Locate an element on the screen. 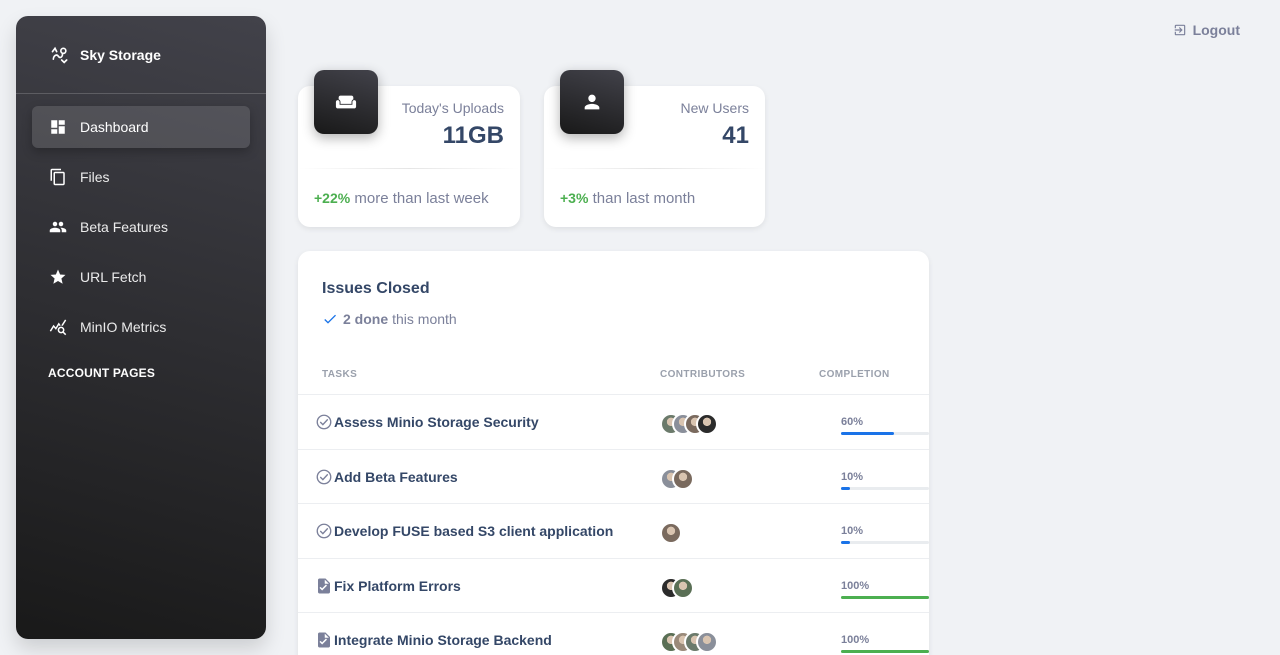  table-row: Add Beta Features 10% is located at coordinates (613, 476).